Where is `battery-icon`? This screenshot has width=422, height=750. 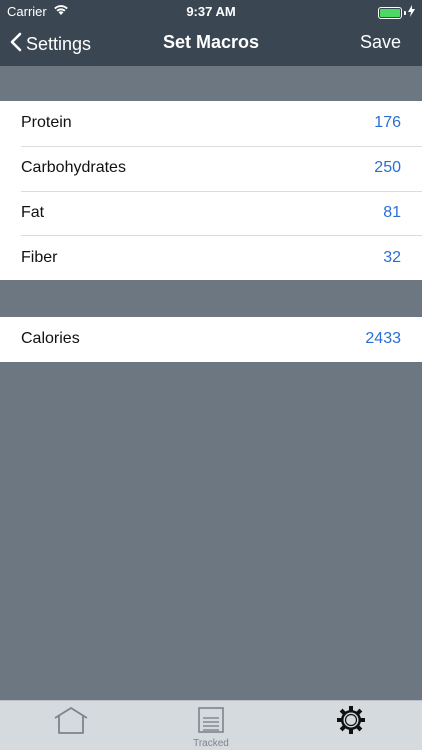
battery-icon is located at coordinates (390, 12).